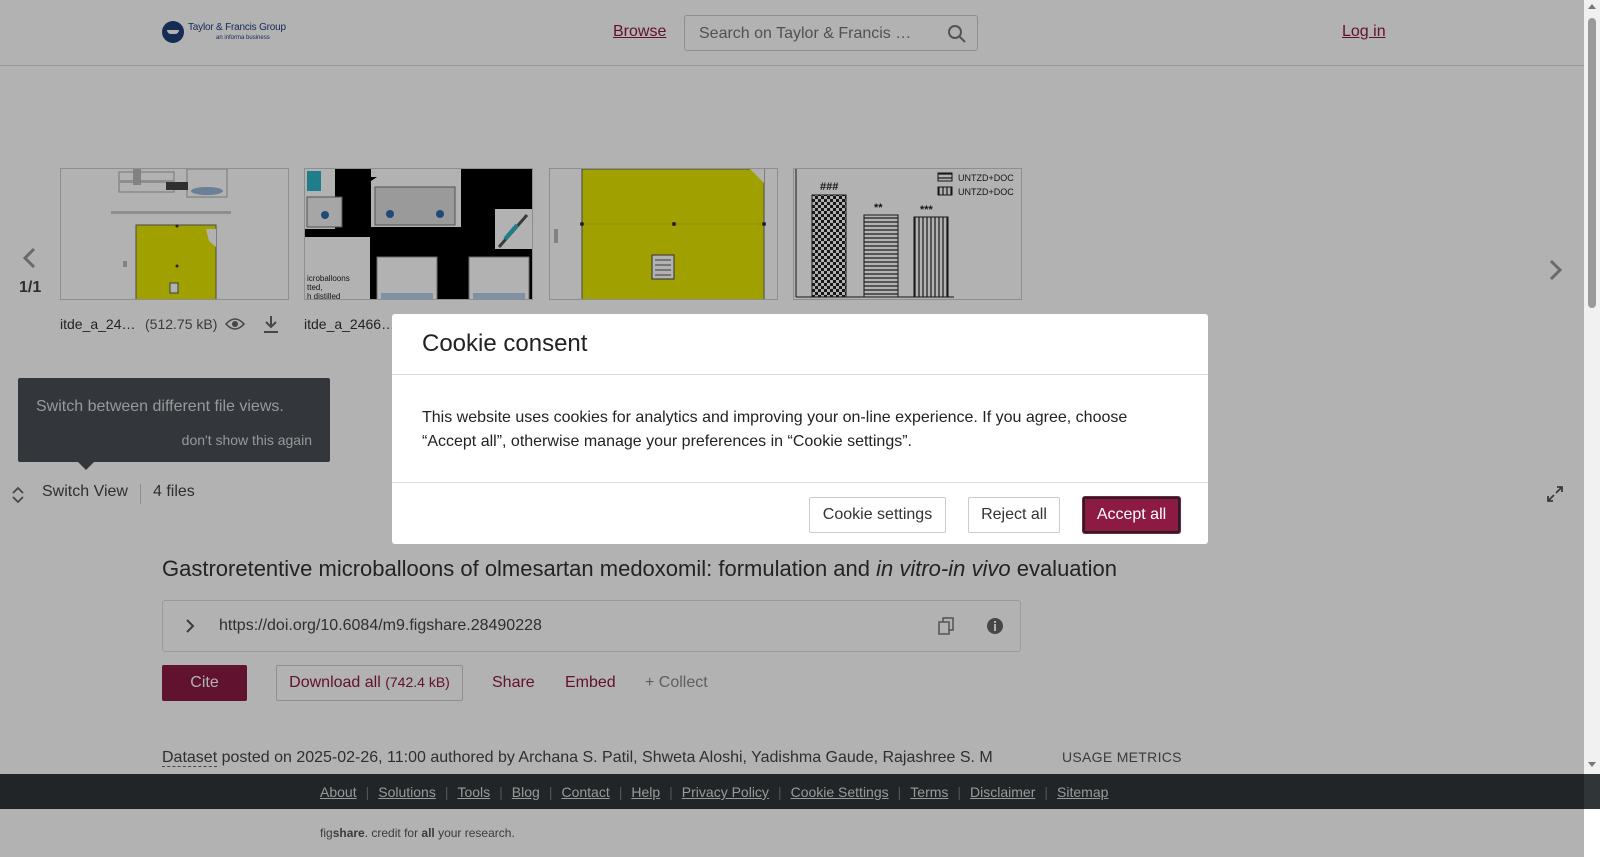 Image resolution: width=1600 pixels, height=857 pixels. I want to click on scrollbar-thumb, so click(1592, 163).